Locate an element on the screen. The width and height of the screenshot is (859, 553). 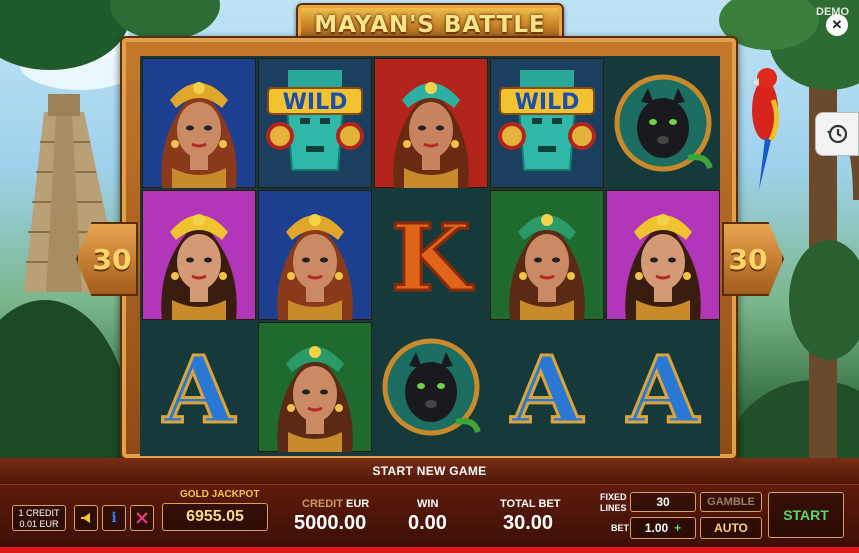
letter-K-icon: K is located at coordinates (431, 255).